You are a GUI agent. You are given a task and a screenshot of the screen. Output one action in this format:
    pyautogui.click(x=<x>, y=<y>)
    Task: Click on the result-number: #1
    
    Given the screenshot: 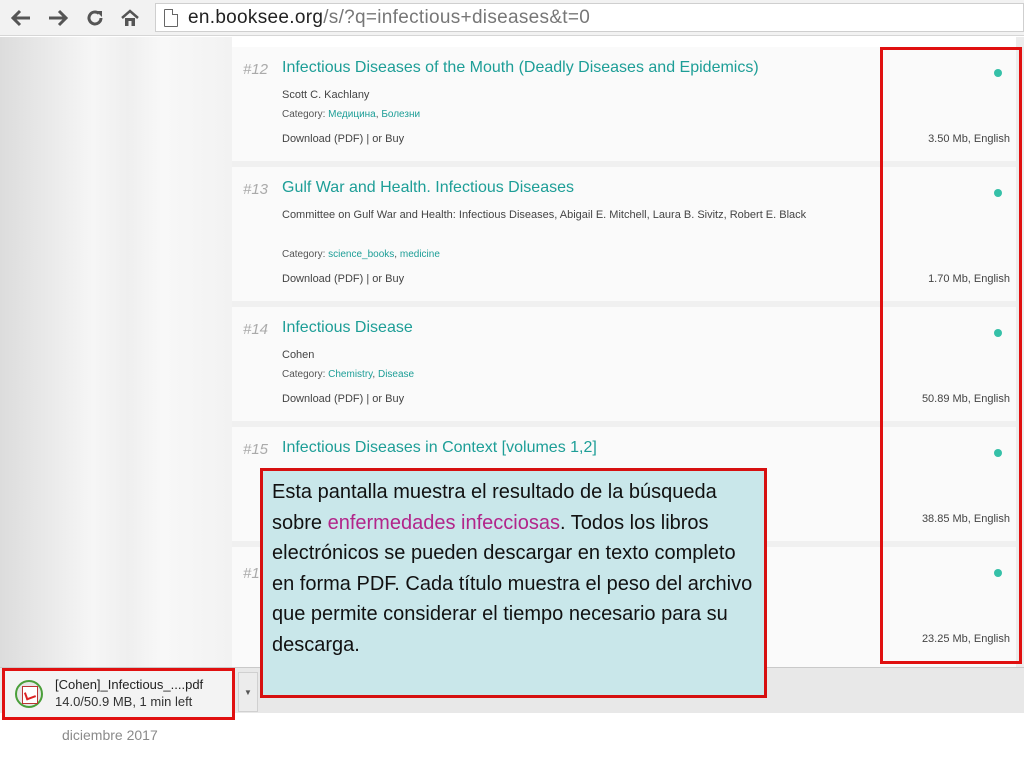 What is the action you would take?
    pyautogui.click(x=251, y=573)
    